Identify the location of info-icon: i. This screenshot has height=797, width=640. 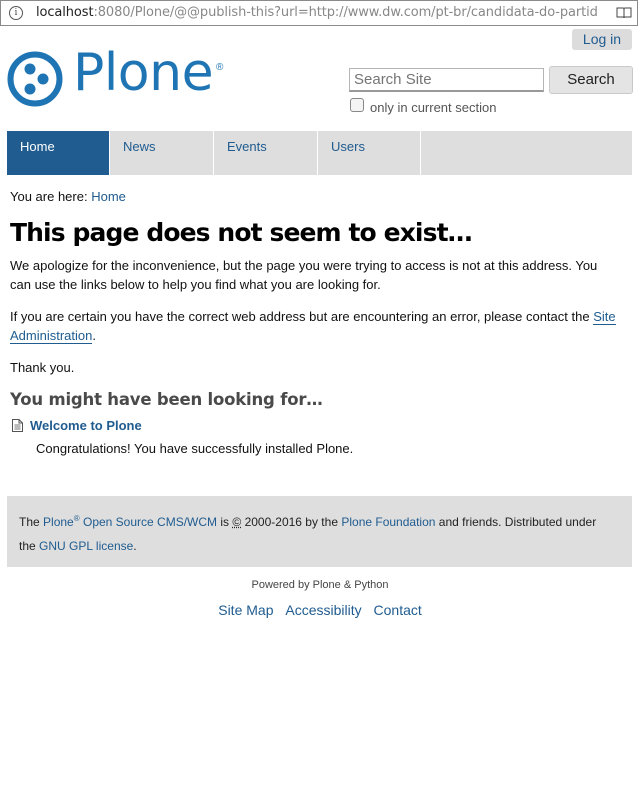
(16, 13).